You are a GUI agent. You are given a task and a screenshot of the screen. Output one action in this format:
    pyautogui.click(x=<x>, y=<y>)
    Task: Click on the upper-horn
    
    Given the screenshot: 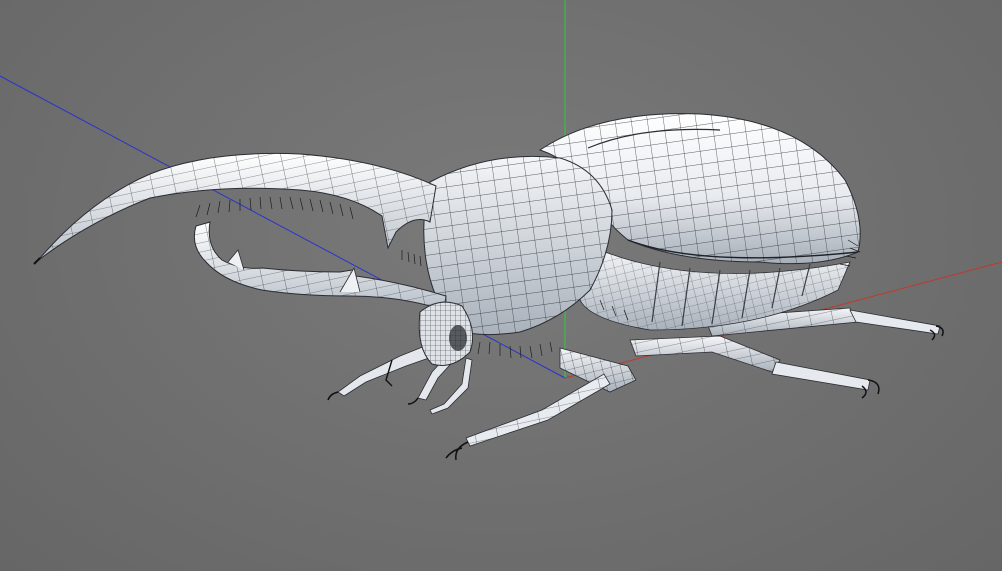 What is the action you would take?
    pyautogui.click(x=235, y=208)
    